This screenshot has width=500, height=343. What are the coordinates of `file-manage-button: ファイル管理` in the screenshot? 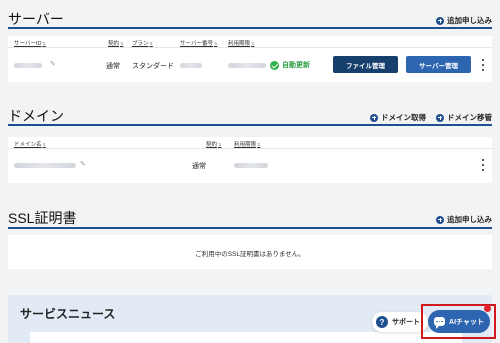 It's located at (365, 64).